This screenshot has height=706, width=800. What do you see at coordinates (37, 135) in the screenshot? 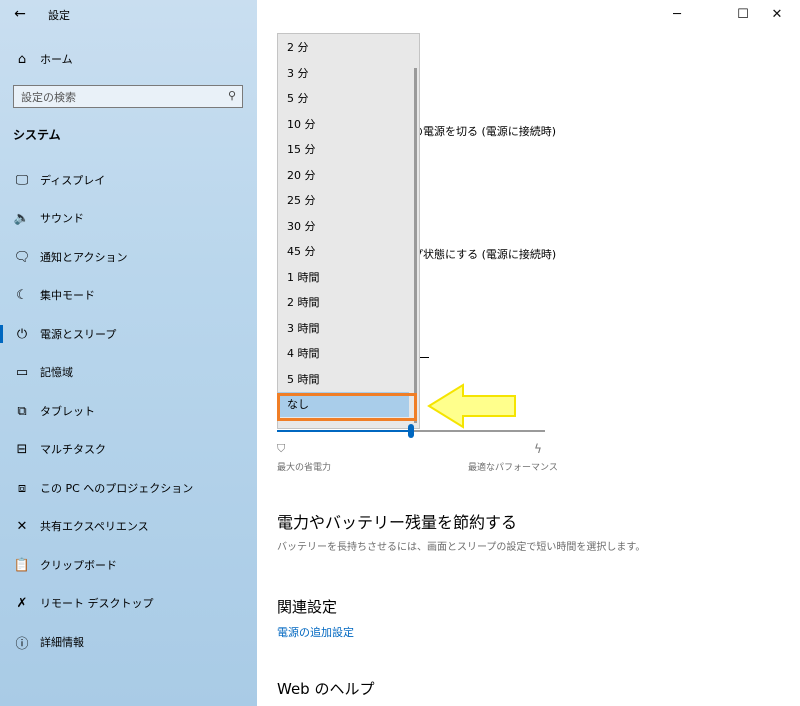
I see `section-title: システム` at bounding box center [37, 135].